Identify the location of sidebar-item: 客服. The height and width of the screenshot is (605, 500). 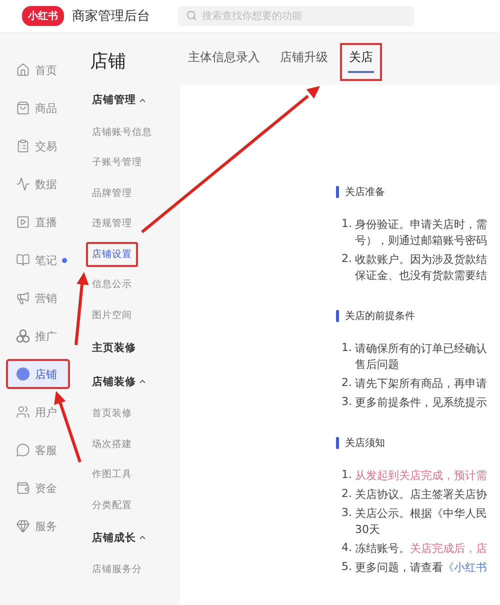
(38, 450).